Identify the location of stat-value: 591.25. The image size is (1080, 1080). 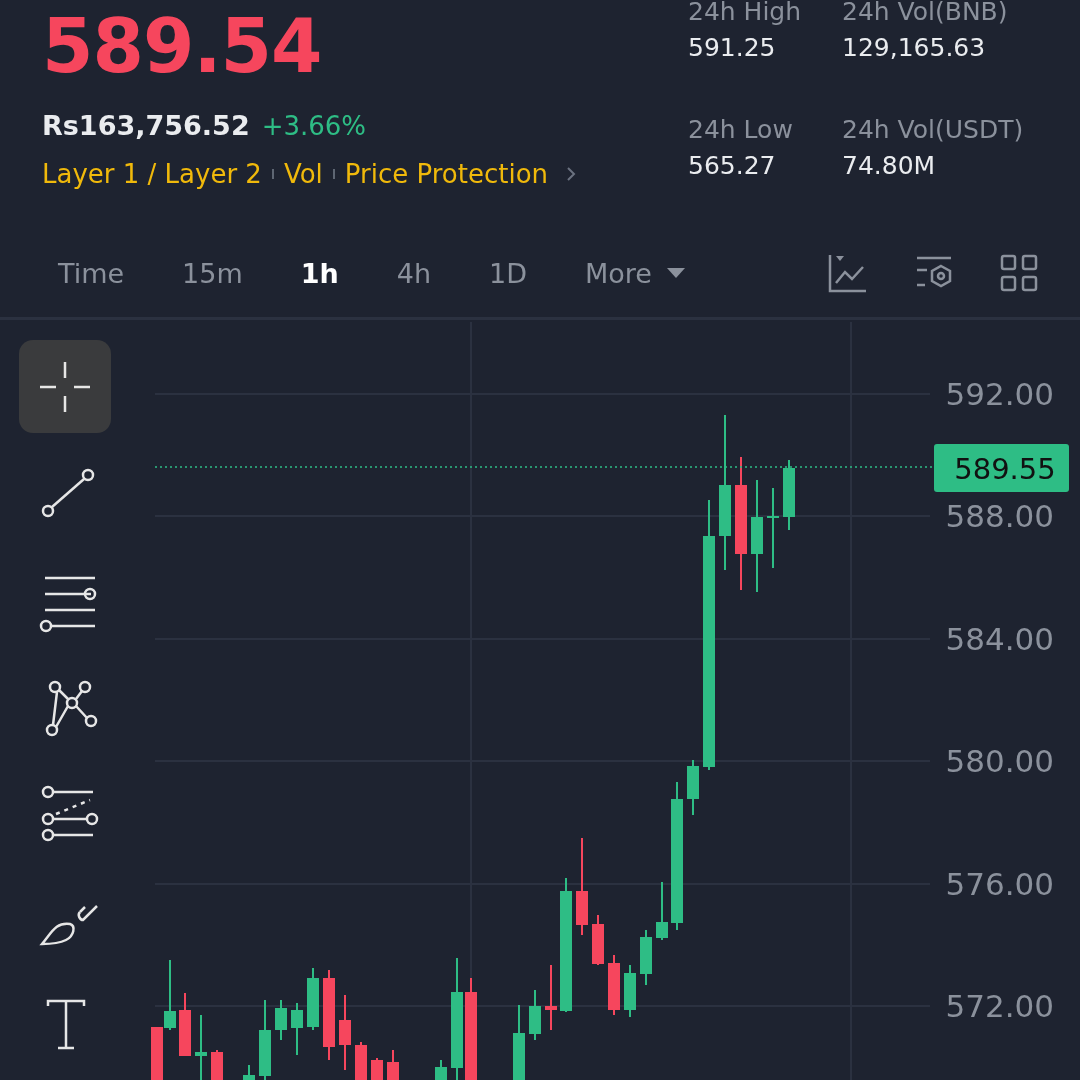
(732, 48).